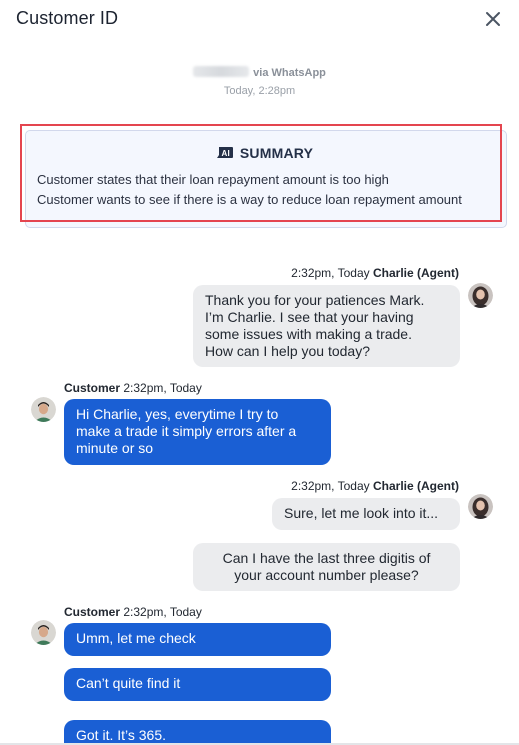 The width and height of the screenshot is (519, 745). What do you see at coordinates (197, 684) in the screenshot?
I see `customer-message-bubble: Can’t quite find it` at bounding box center [197, 684].